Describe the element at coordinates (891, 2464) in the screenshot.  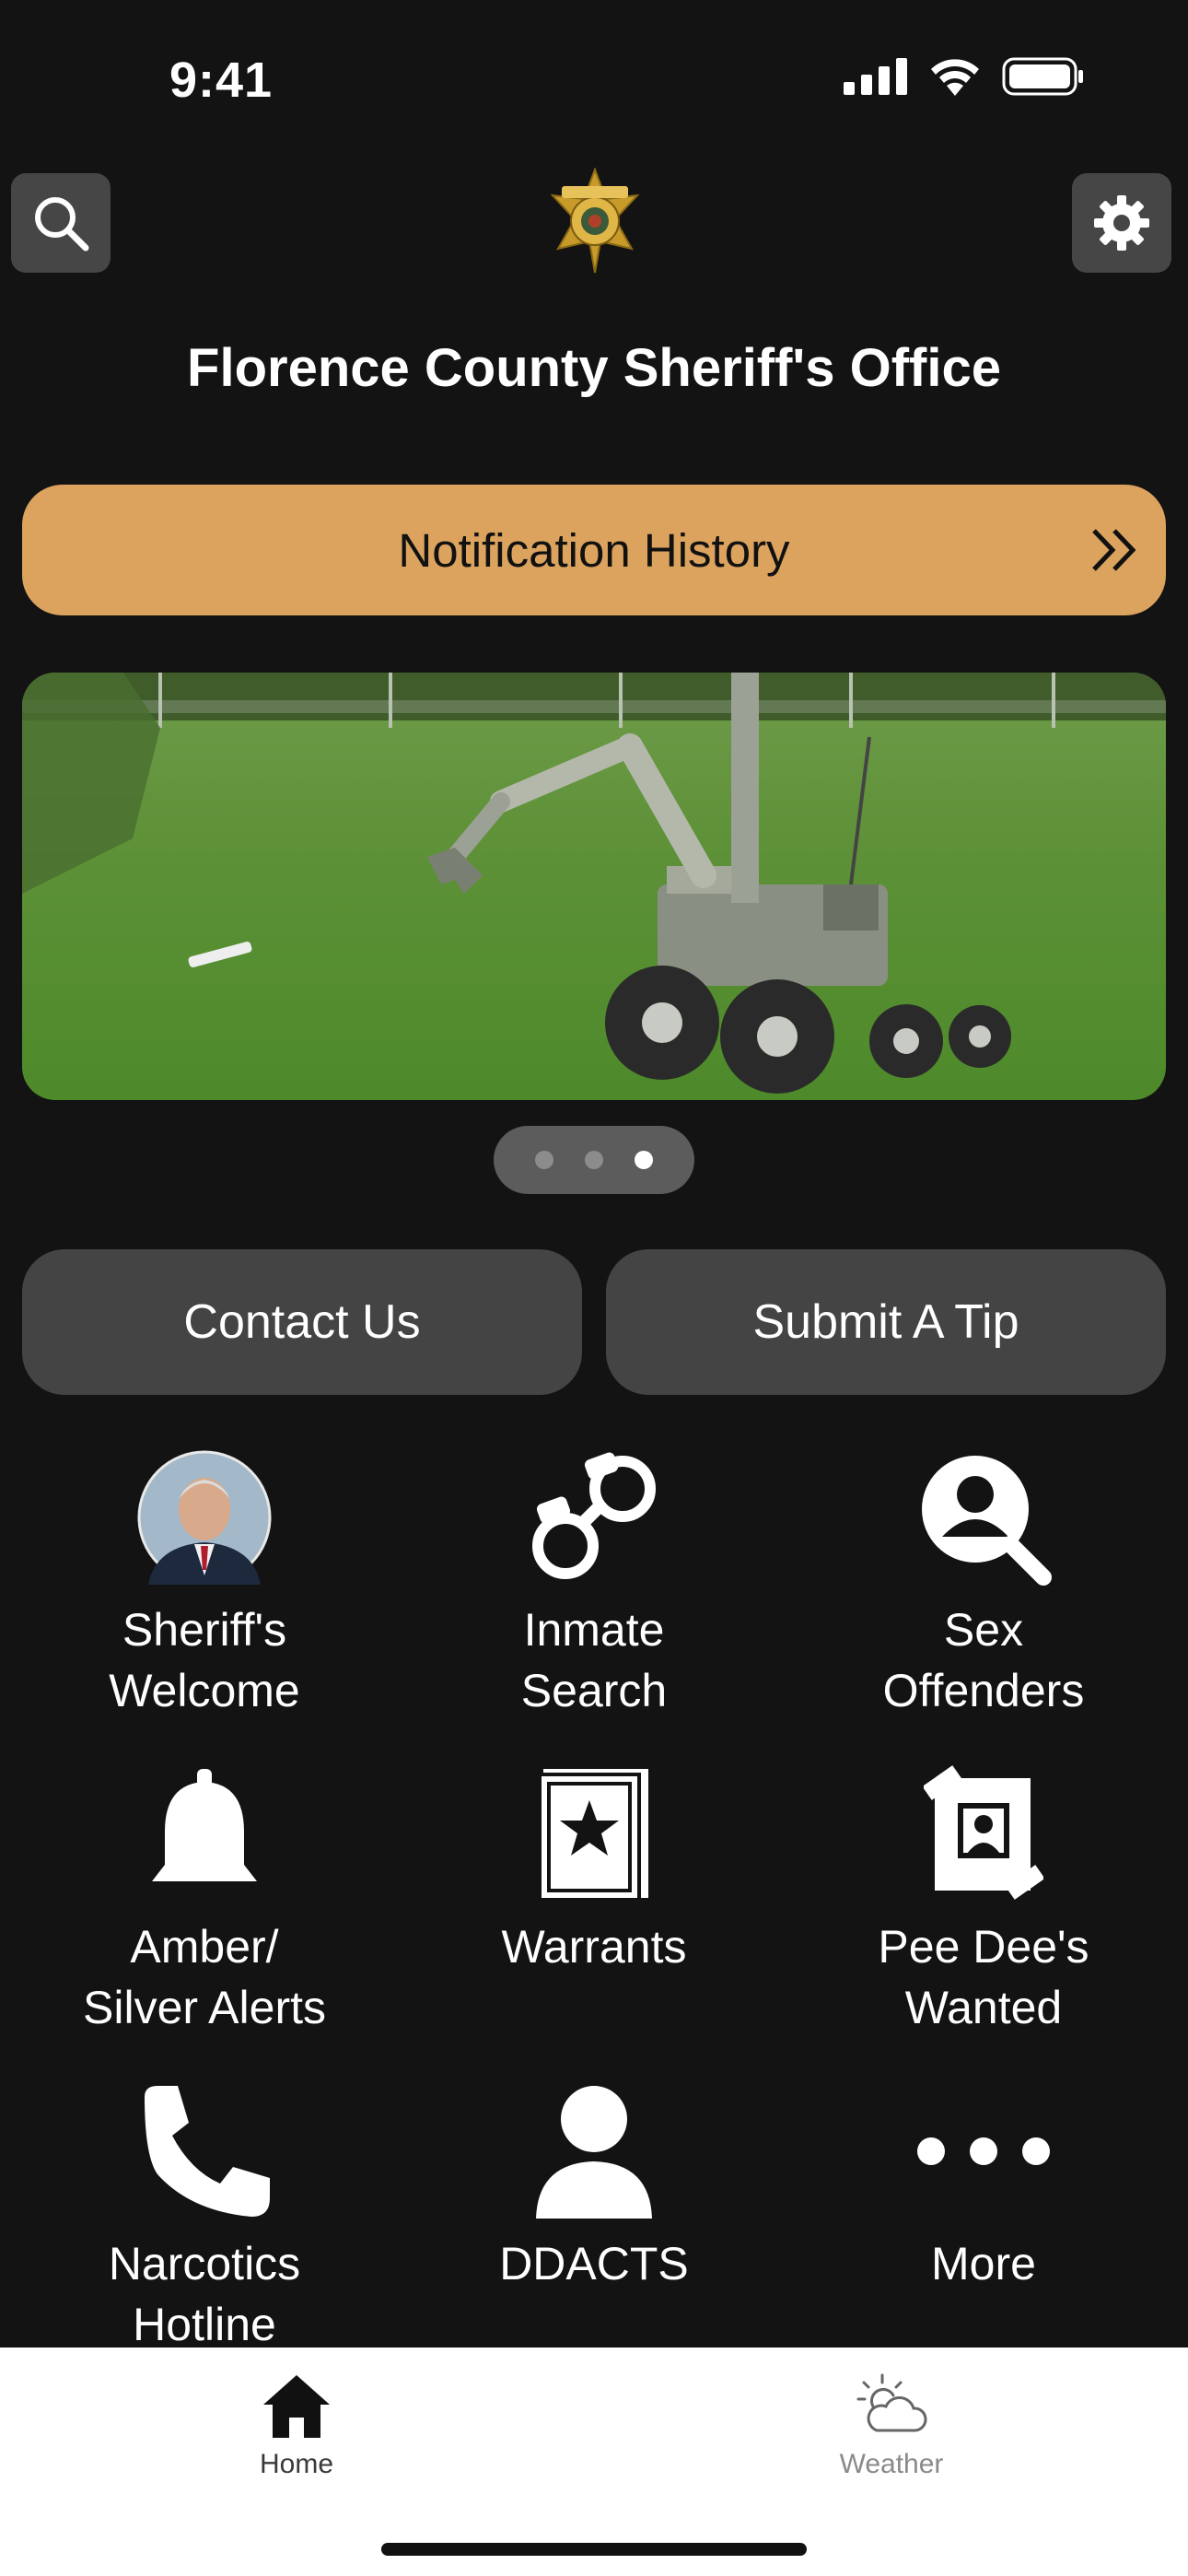
I see `tab-weather-label: Weather` at that location.